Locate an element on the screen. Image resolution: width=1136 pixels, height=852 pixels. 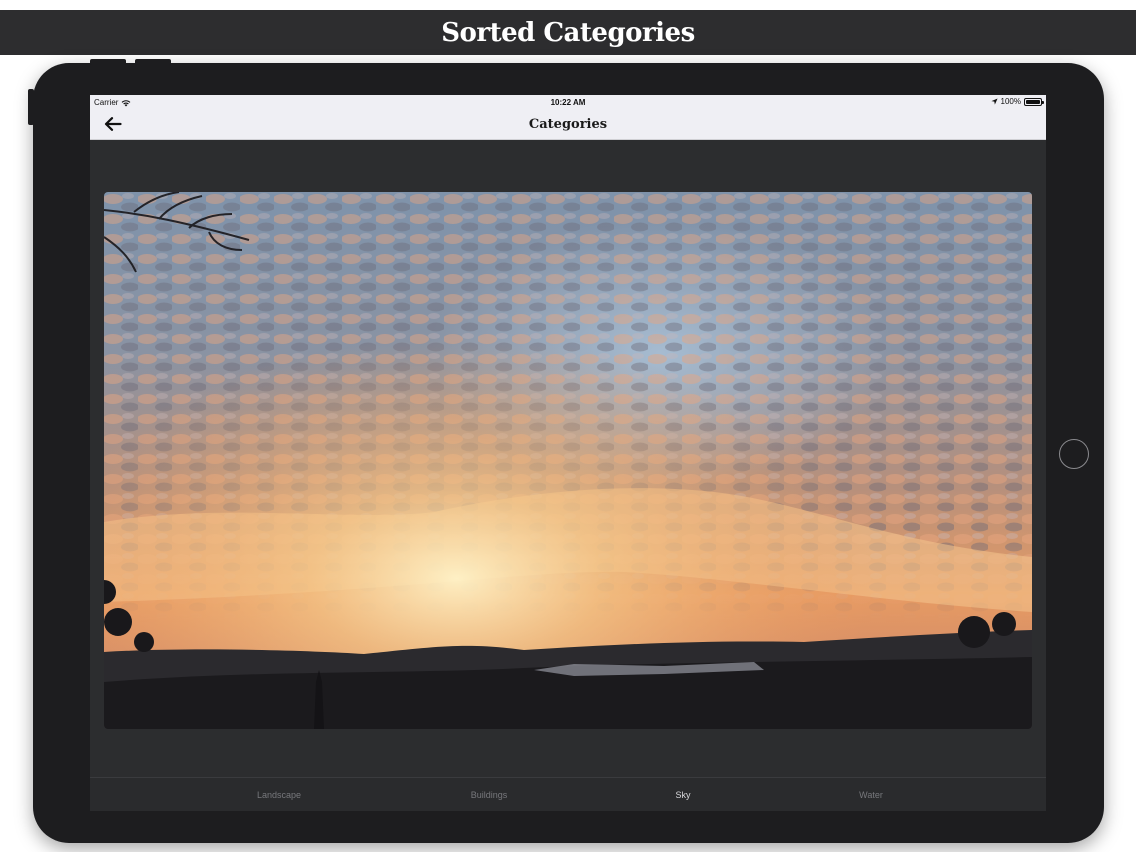
home-button is located at coordinates (1074, 454).